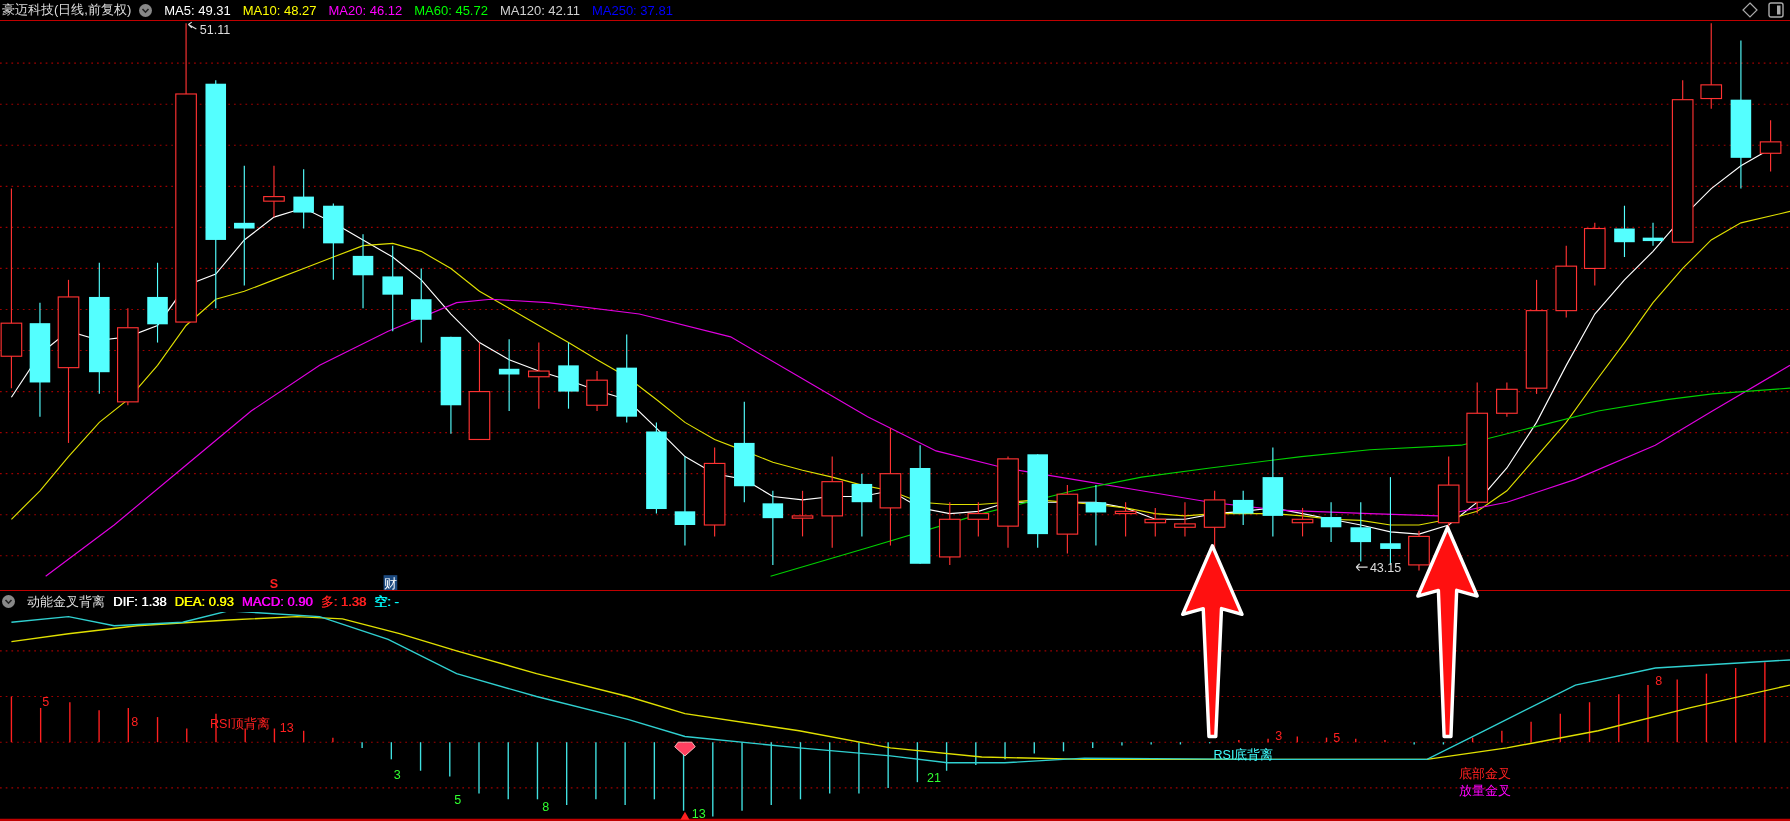  Describe the element at coordinates (685, 749) in the screenshot. I see `gem-icon` at that location.